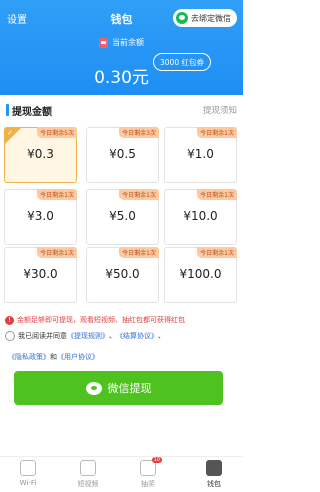 Image resolution: width=320 pixels, height=492 pixels. What do you see at coordinates (112, 336) in the screenshot?
I see `agree-sep-1: 、` at bounding box center [112, 336].